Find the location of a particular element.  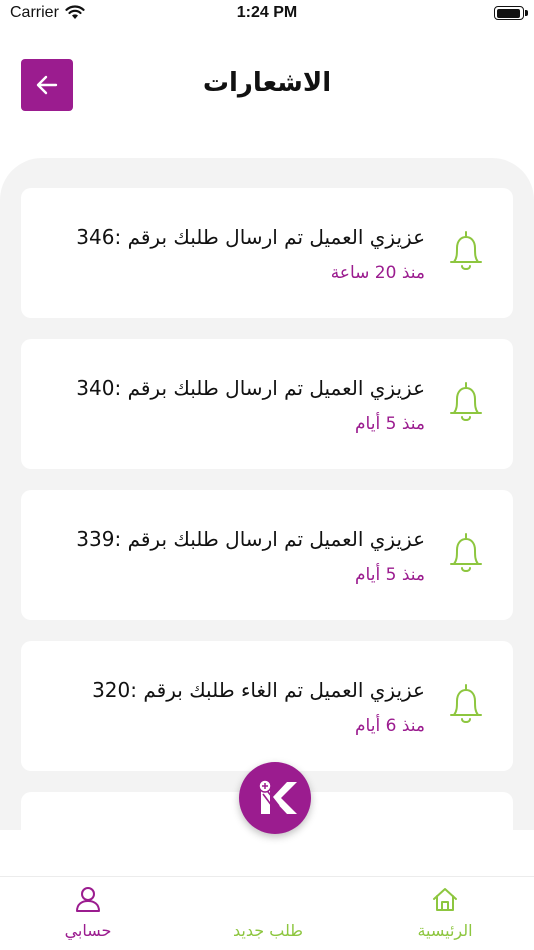

notification-message: عزيزي العميل تم ارسال طلبك برقم :340 is located at coordinates (250, 388).